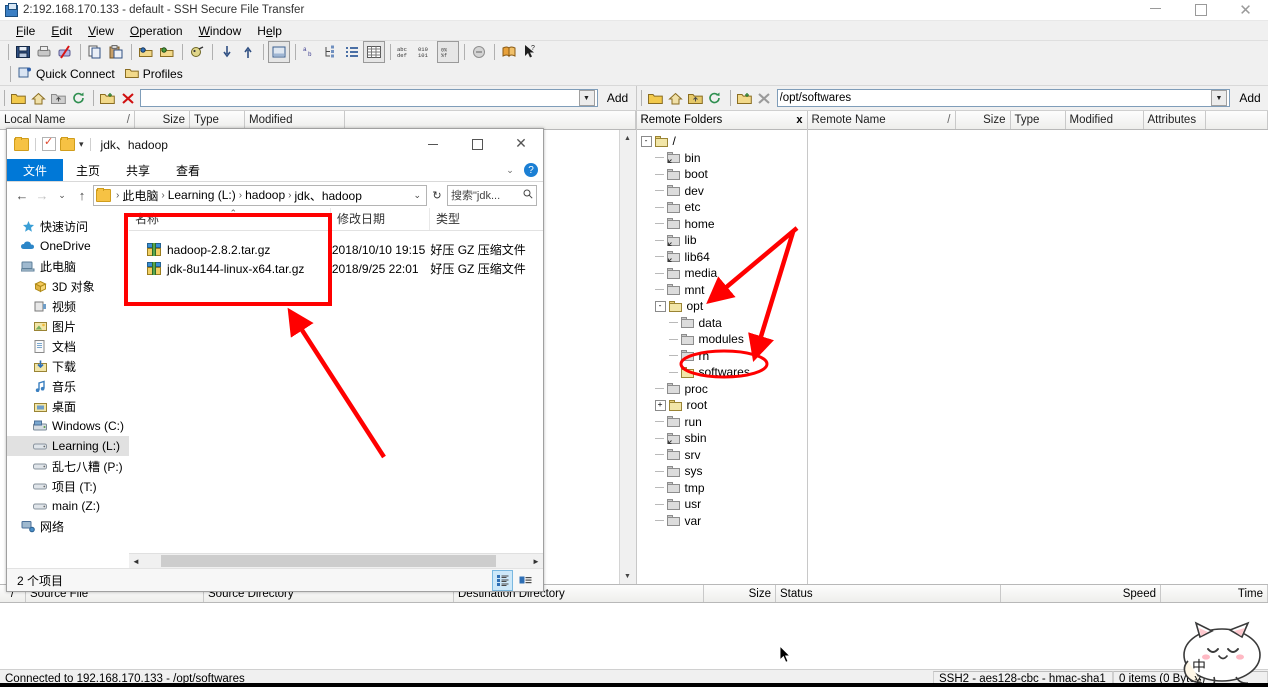 The width and height of the screenshot is (1268, 688). What do you see at coordinates (715, 98) in the screenshot?
I see `remote-refresh-icon` at bounding box center [715, 98].